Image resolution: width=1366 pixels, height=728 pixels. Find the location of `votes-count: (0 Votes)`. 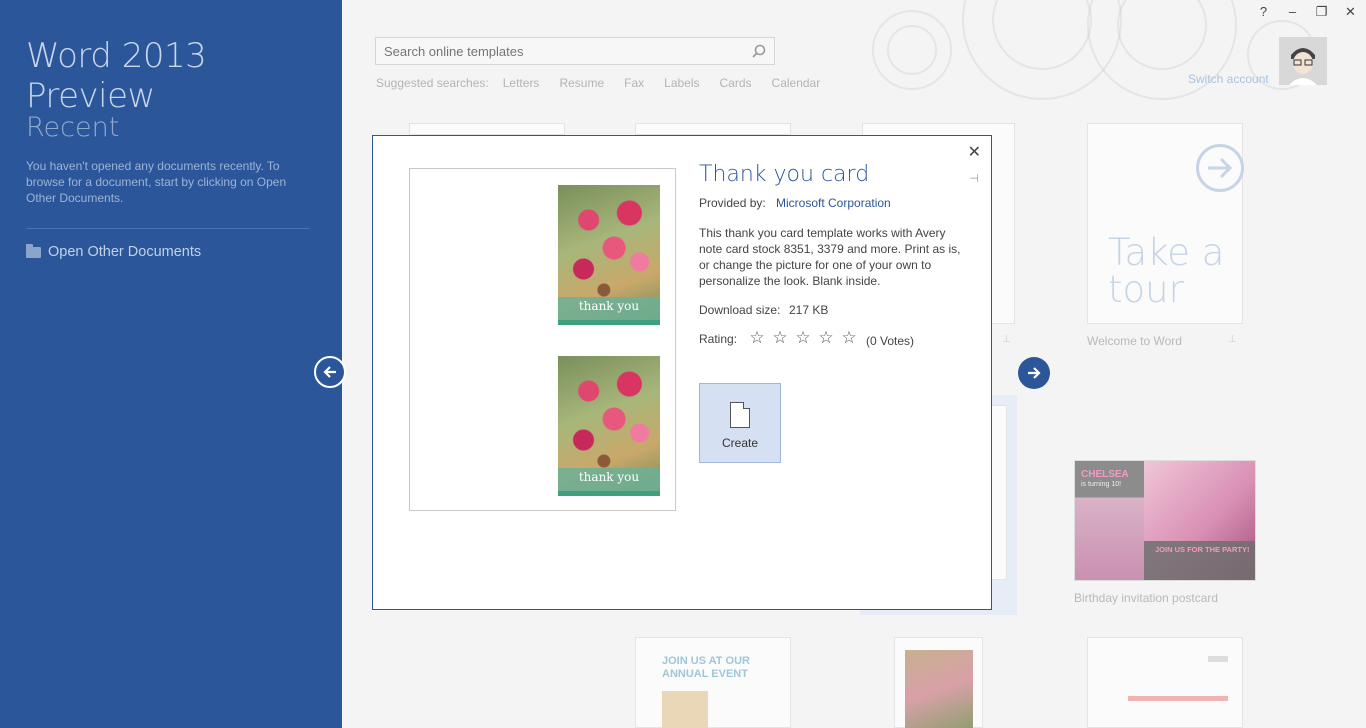

votes-count: (0 Votes) is located at coordinates (890, 341).